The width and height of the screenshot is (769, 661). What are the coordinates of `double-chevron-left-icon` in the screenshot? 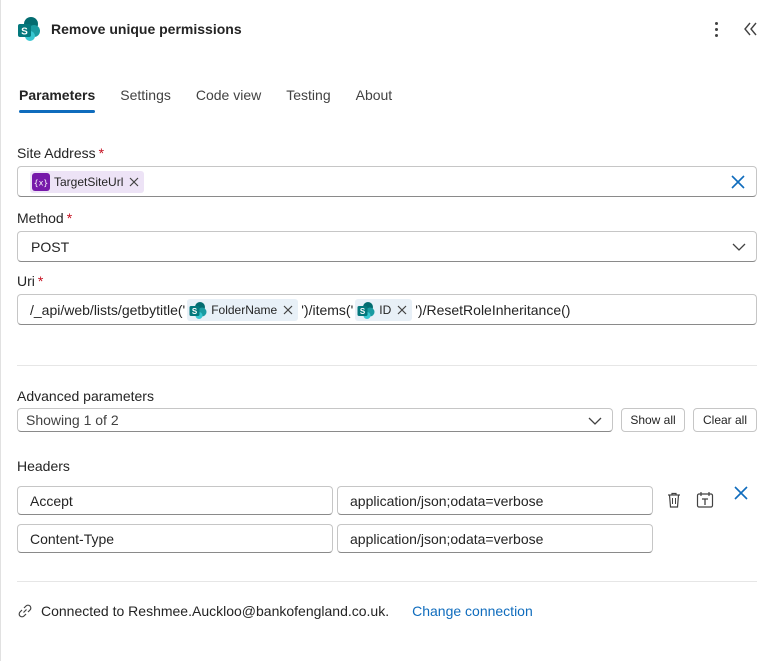 It's located at (751, 29).